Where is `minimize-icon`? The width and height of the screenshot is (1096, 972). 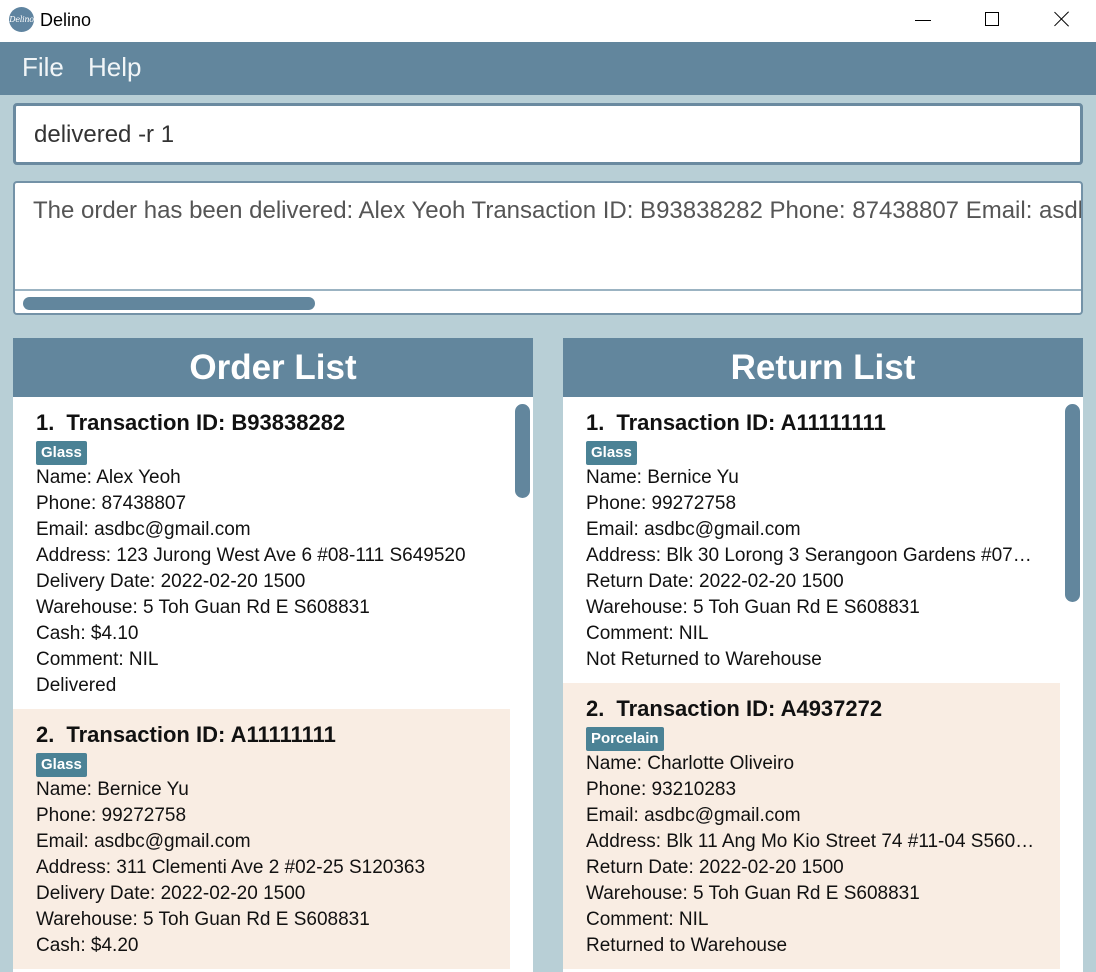
minimize-icon is located at coordinates (923, 20).